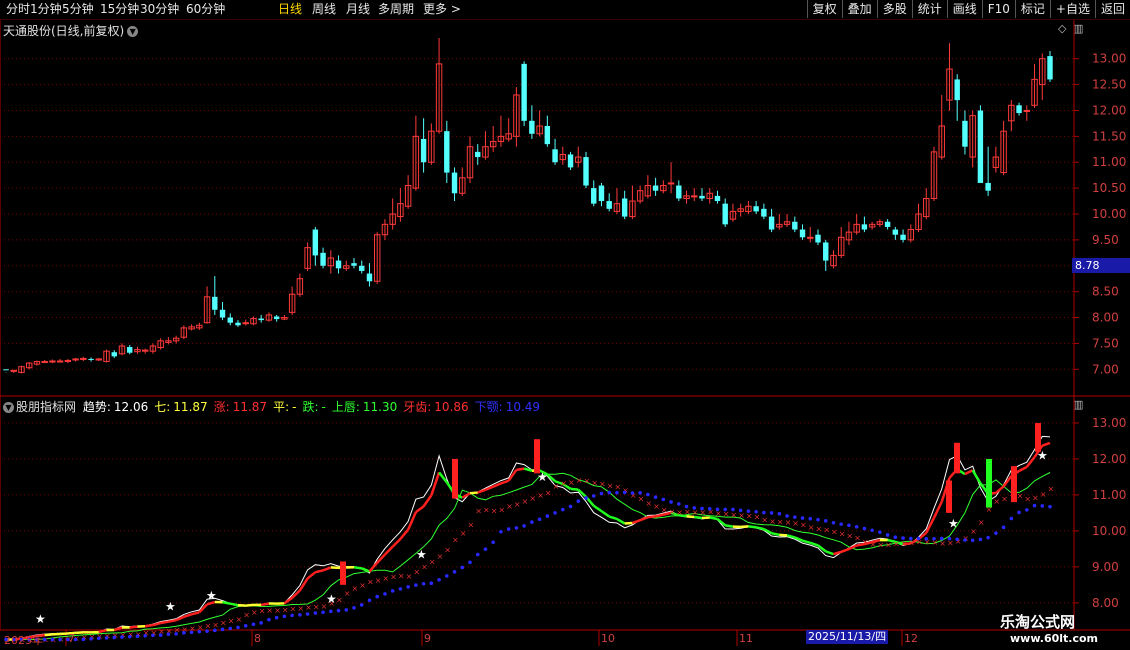  What do you see at coordinates (1109, 188) in the screenshot?
I see `price-tick-label: 10.50` at bounding box center [1109, 188].